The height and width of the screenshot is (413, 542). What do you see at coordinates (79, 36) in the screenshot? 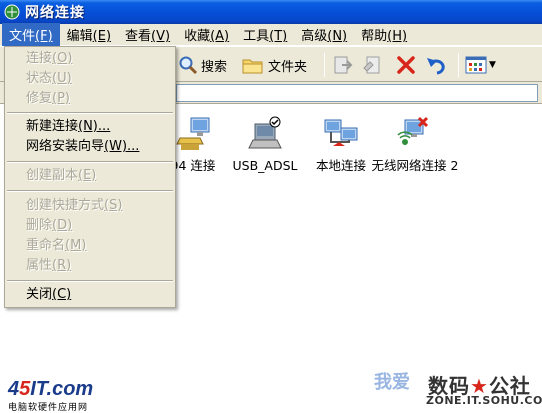
I see `menu-edit-label: 编辑` at bounding box center [79, 36].